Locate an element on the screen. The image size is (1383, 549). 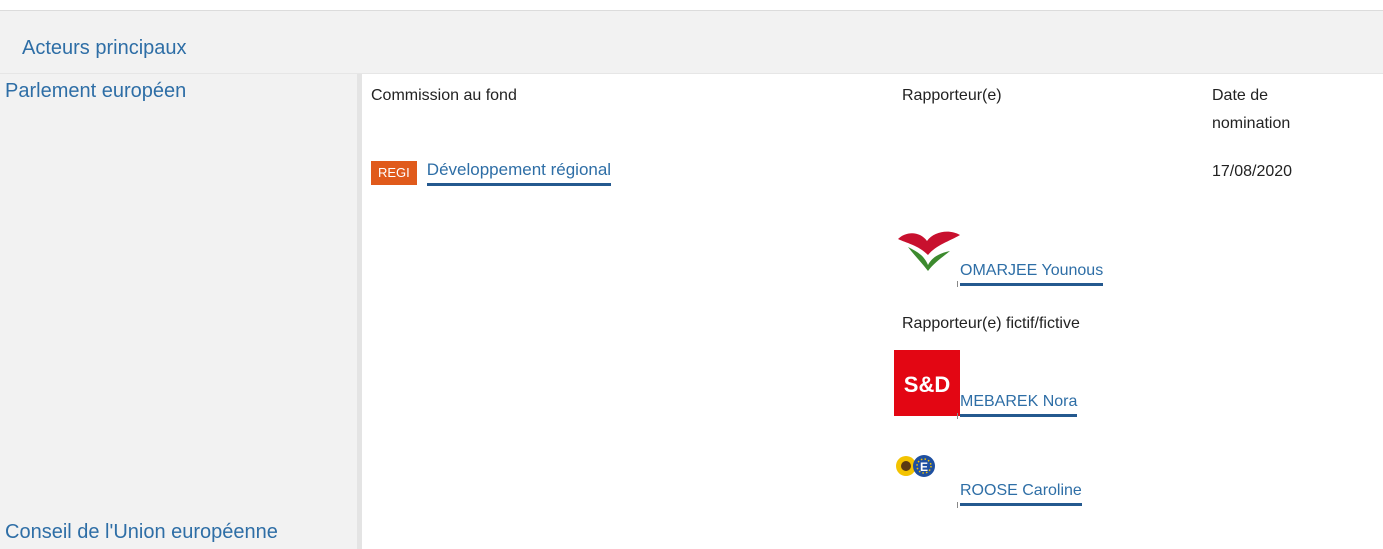
date-header-line2: nomination is located at coordinates (1251, 123).